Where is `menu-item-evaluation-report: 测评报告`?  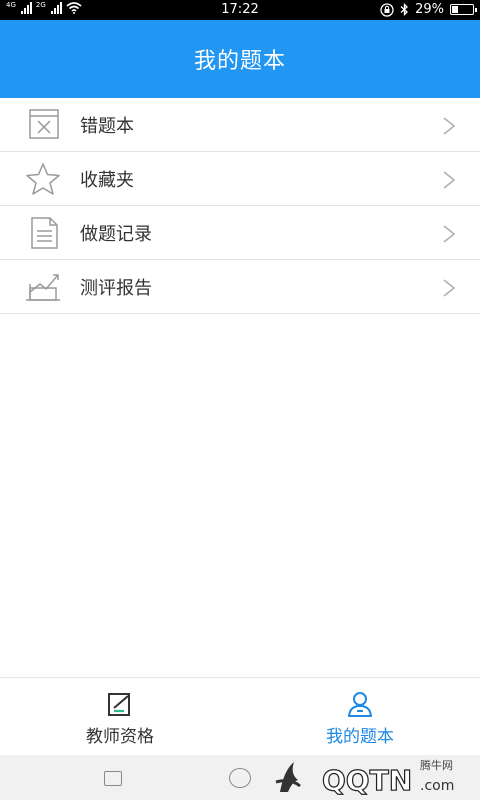 menu-item-evaluation-report: 测评报告 is located at coordinates (240, 287).